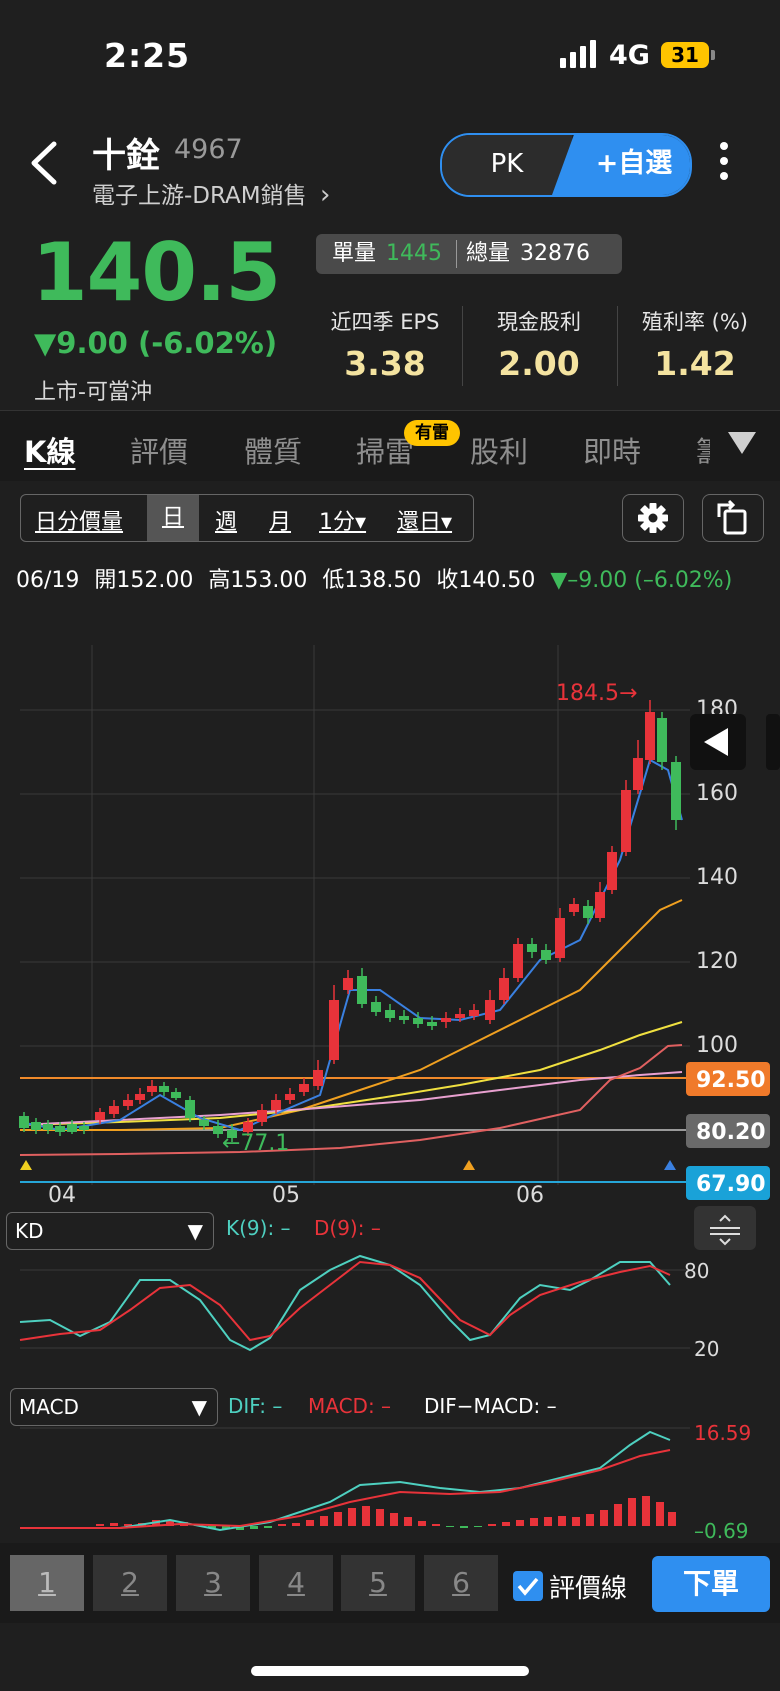 The width and height of the screenshot is (780, 1691). Describe the element at coordinates (469, 254) in the screenshot. I see `volume-box: 單量 1445 總量 32876` at that location.